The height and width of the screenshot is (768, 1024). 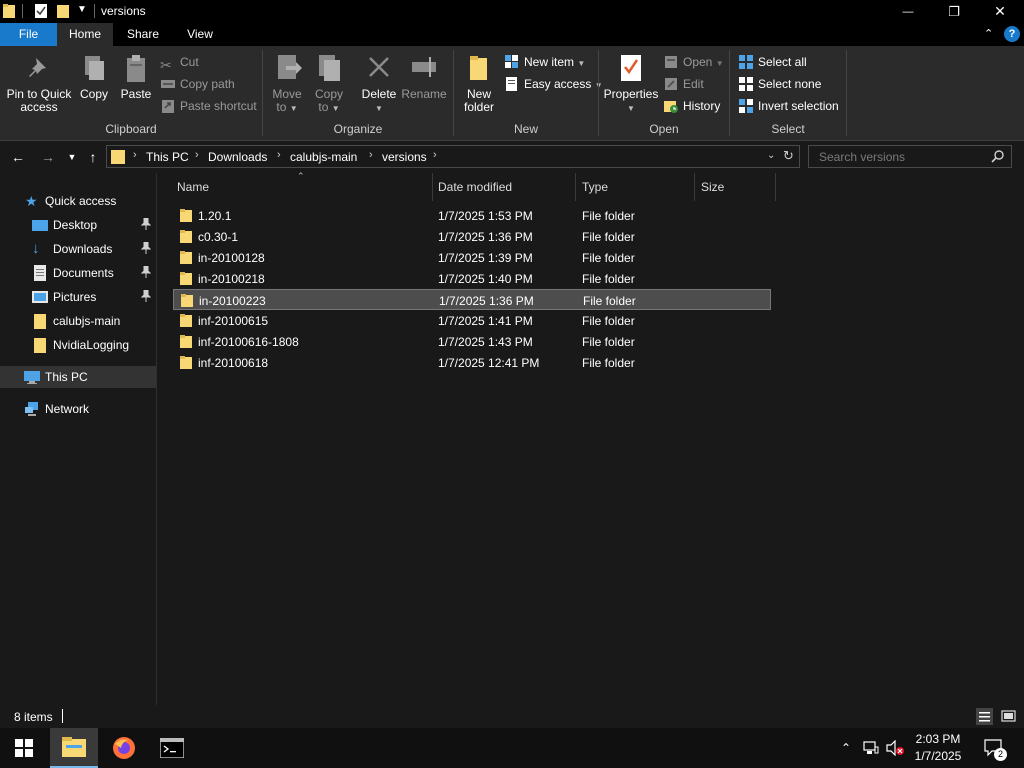 What do you see at coordinates (997, 156) in the screenshot?
I see `search-icon` at bounding box center [997, 156].